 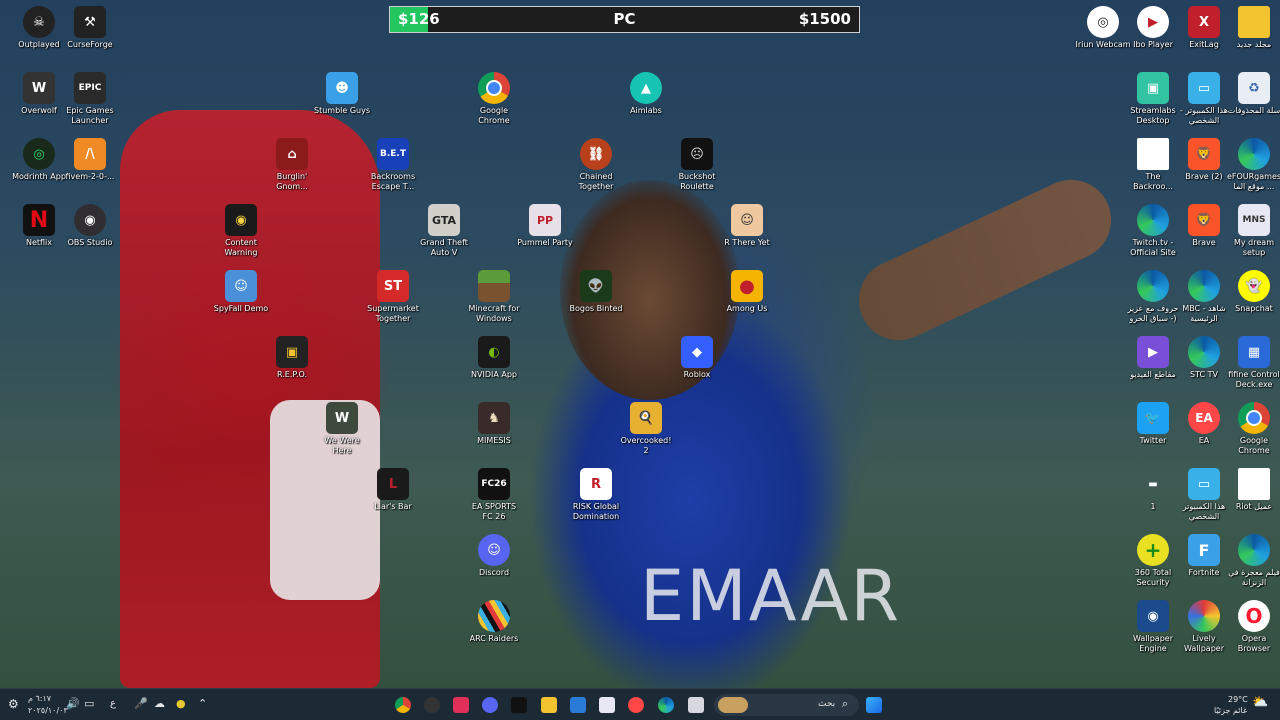 What do you see at coordinates (596, 292) in the screenshot?
I see `desktop-icon-bogos-binted: 👽 Bogos Binted` at bounding box center [596, 292].